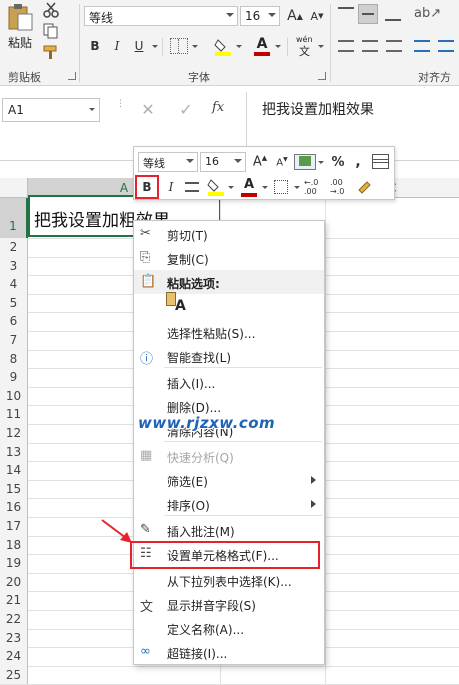 The width and height of the screenshot is (459, 685). Describe the element at coordinates (14, 377) in the screenshot. I see `row-header: 9` at that location.